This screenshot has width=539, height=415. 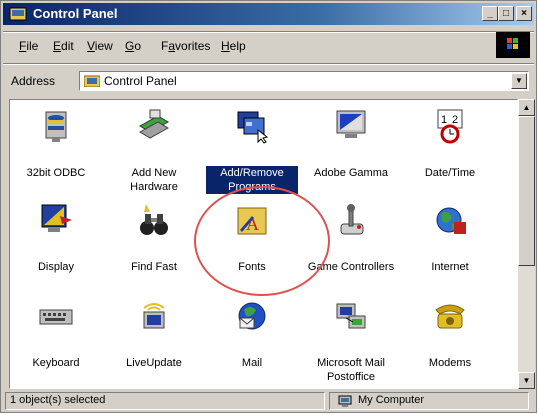 What do you see at coordinates (154, 151) in the screenshot?
I see `control-panel-item: Add New Hardware` at bounding box center [154, 151].